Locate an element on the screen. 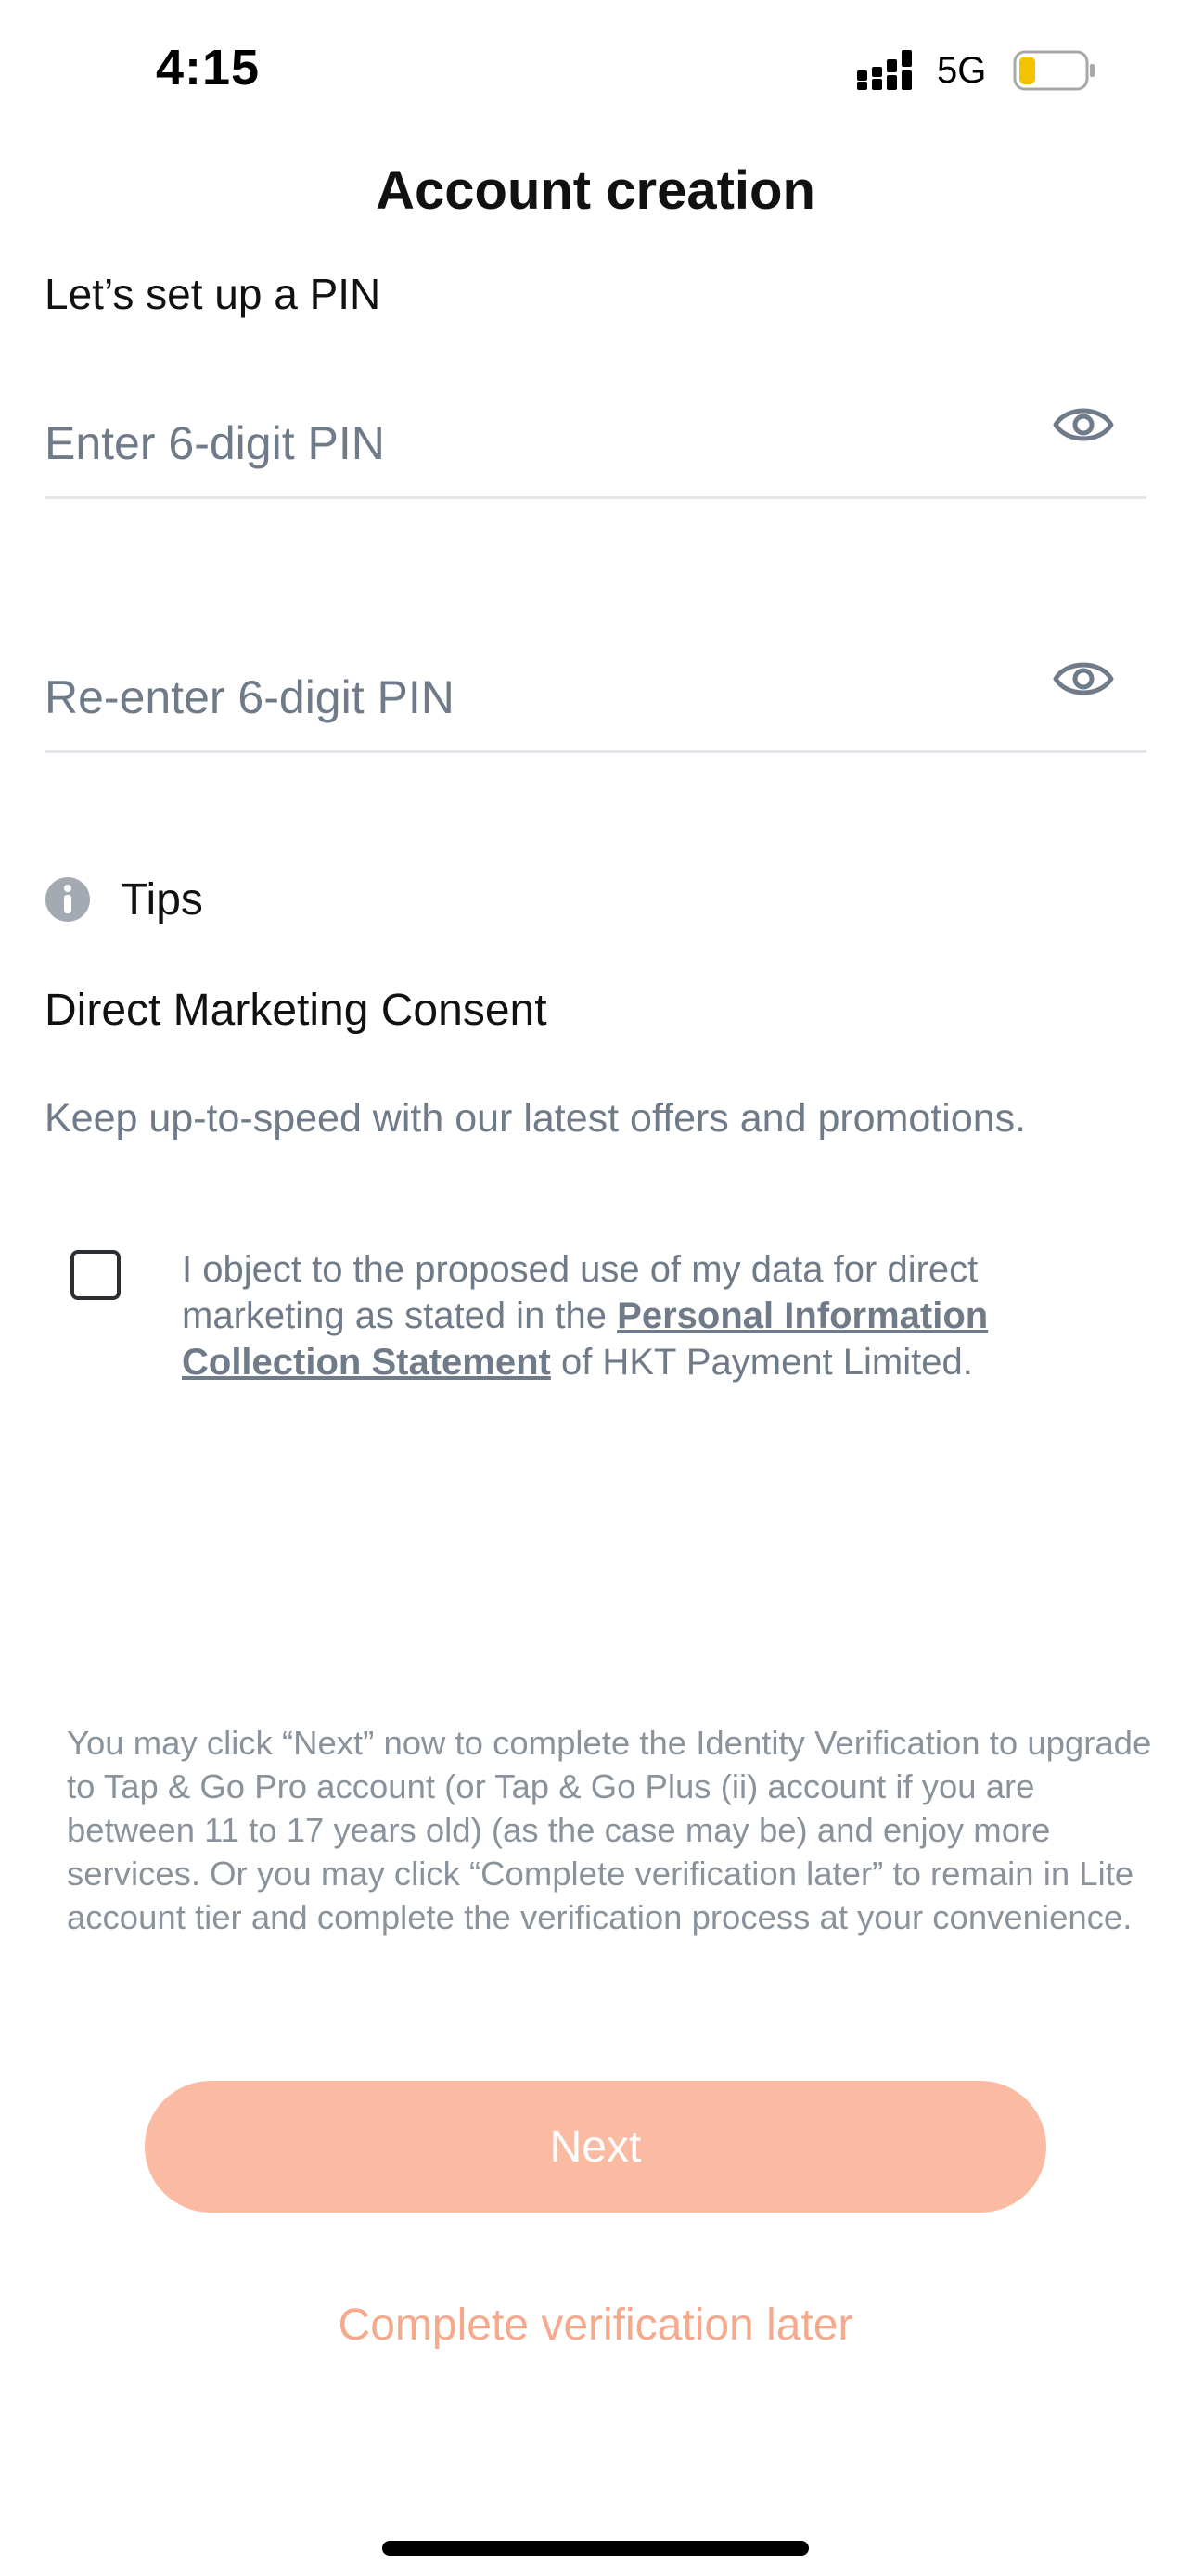 The image size is (1191, 2576). info-icon is located at coordinates (67, 900).